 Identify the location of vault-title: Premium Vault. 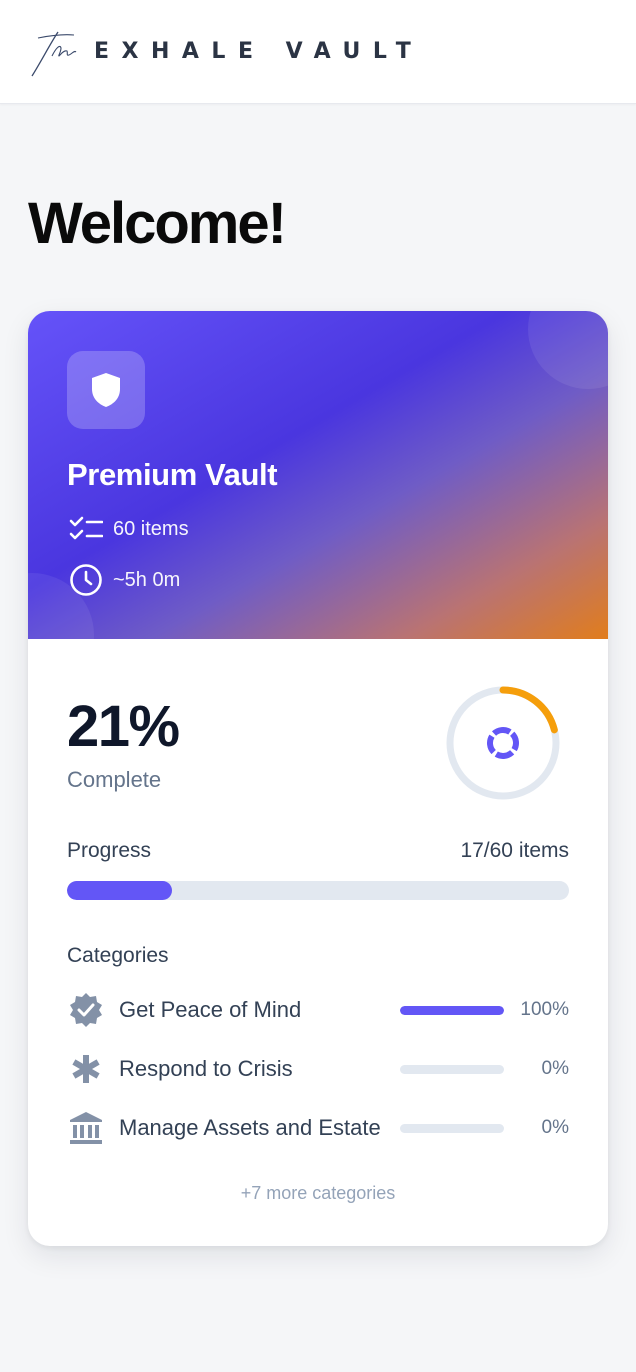
(172, 474).